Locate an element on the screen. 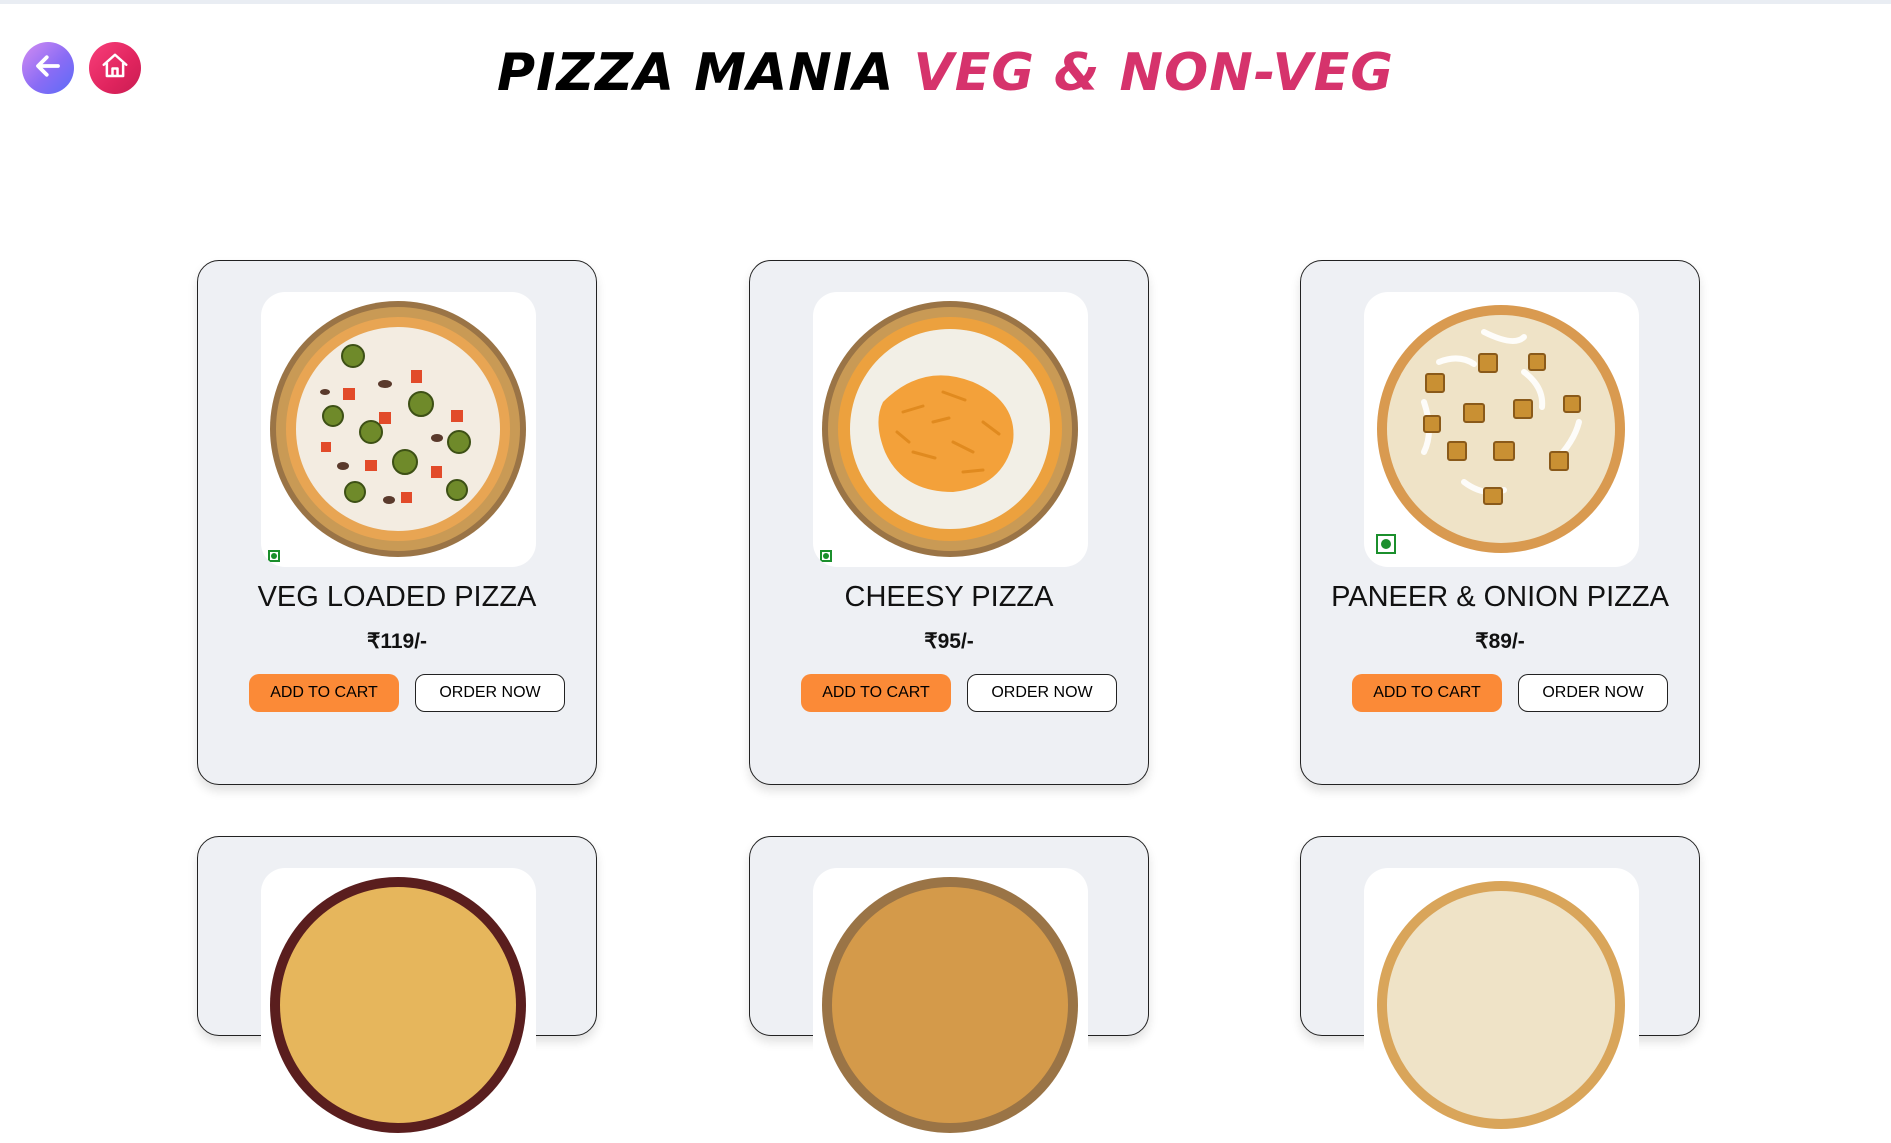 This screenshot has width=1891, height=1143. page-title: PIZZA MANIA VEG & NON-VEG is located at coordinates (945, 73).